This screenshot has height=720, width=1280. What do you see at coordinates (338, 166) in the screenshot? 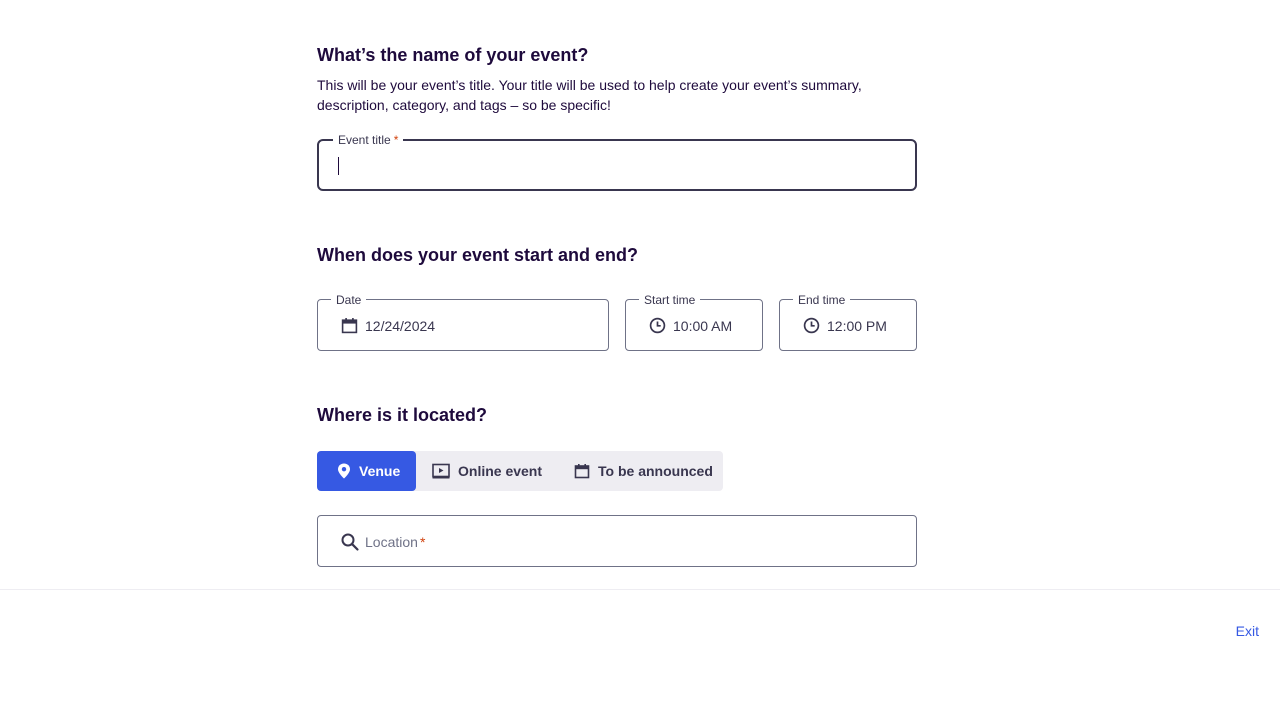
I see `text-cursor` at bounding box center [338, 166].